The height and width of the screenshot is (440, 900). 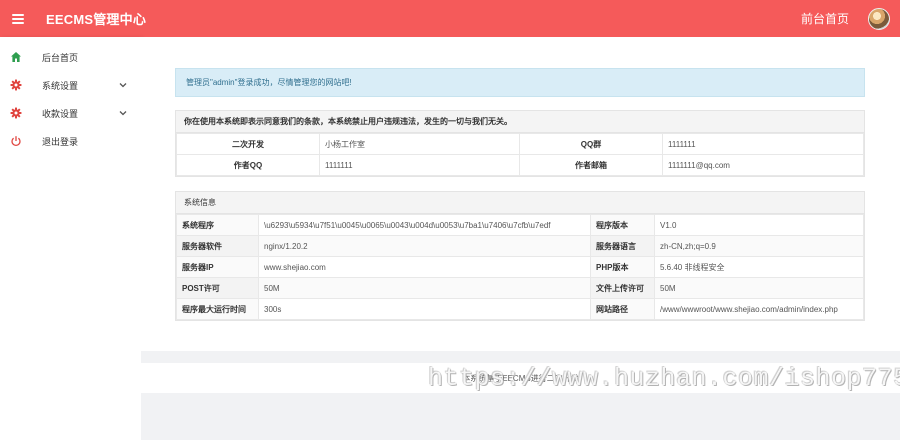 I want to click on table-label: 二次开发, so click(x=248, y=144).